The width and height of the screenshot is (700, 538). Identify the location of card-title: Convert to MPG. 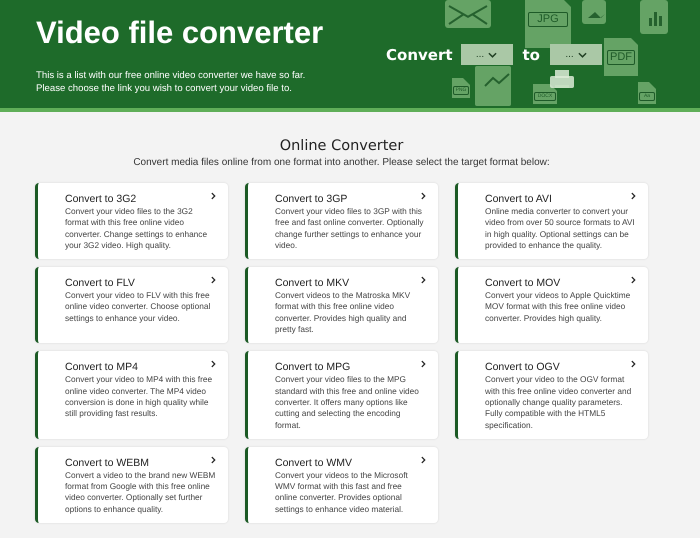
(312, 367).